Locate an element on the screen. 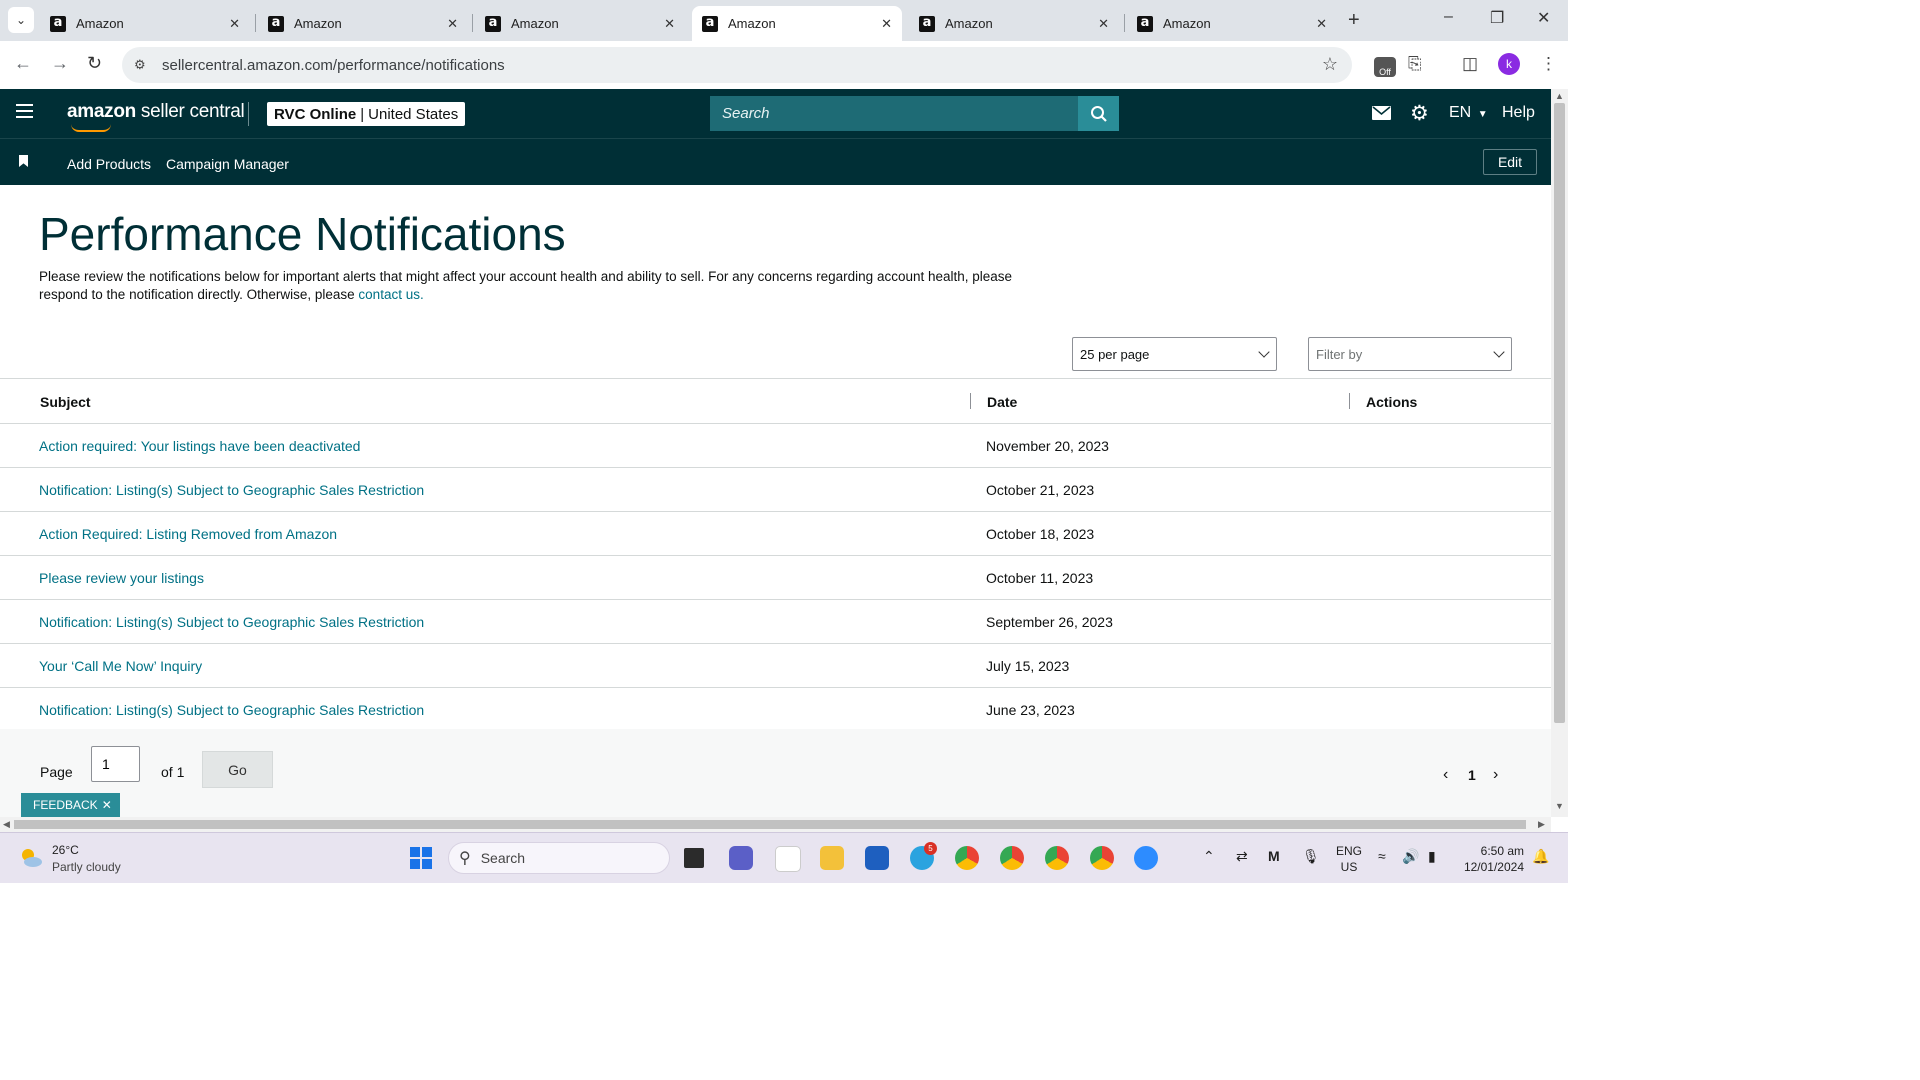 This screenshot has width=1920, height=1080. input-language-indicator: ENG US is located at coordinates (1349, 859).